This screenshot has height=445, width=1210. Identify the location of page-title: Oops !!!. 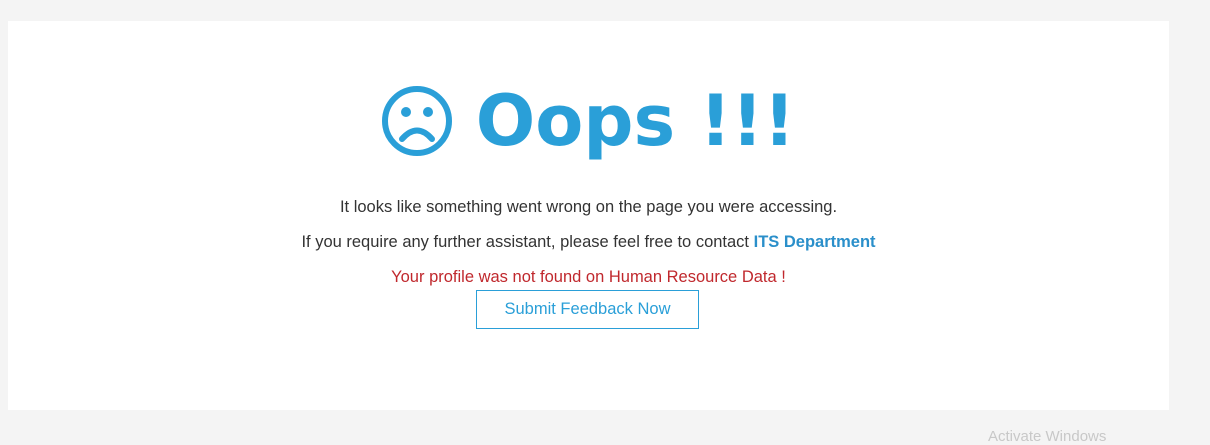
(635, 121).